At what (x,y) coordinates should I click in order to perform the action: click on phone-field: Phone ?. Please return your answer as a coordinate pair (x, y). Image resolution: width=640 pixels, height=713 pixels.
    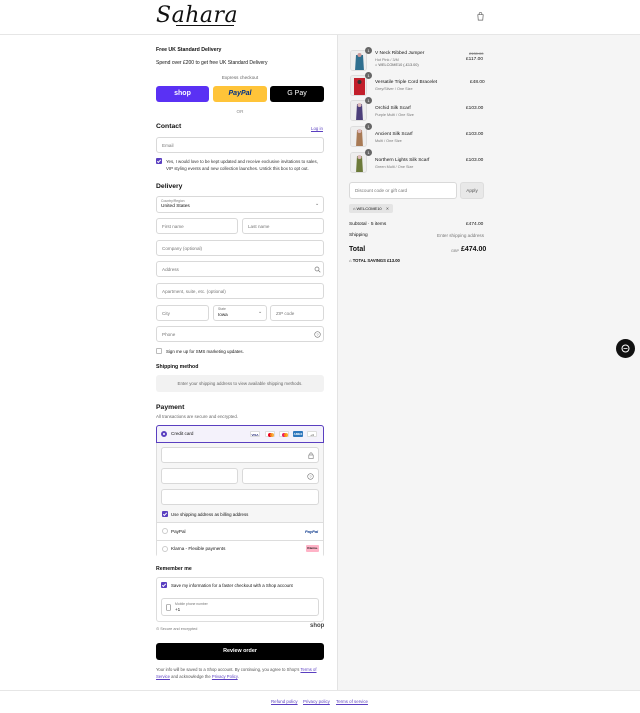
    Looking at the image, I should click on (240, 334).